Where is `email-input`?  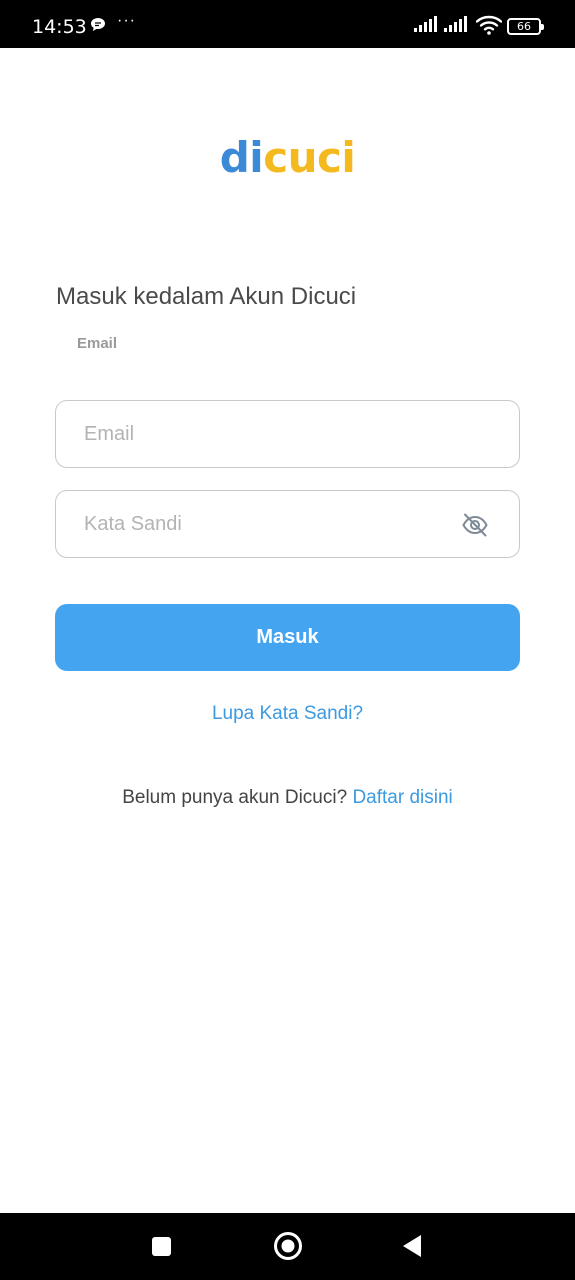 email-input is located at coordinates (264, 434).